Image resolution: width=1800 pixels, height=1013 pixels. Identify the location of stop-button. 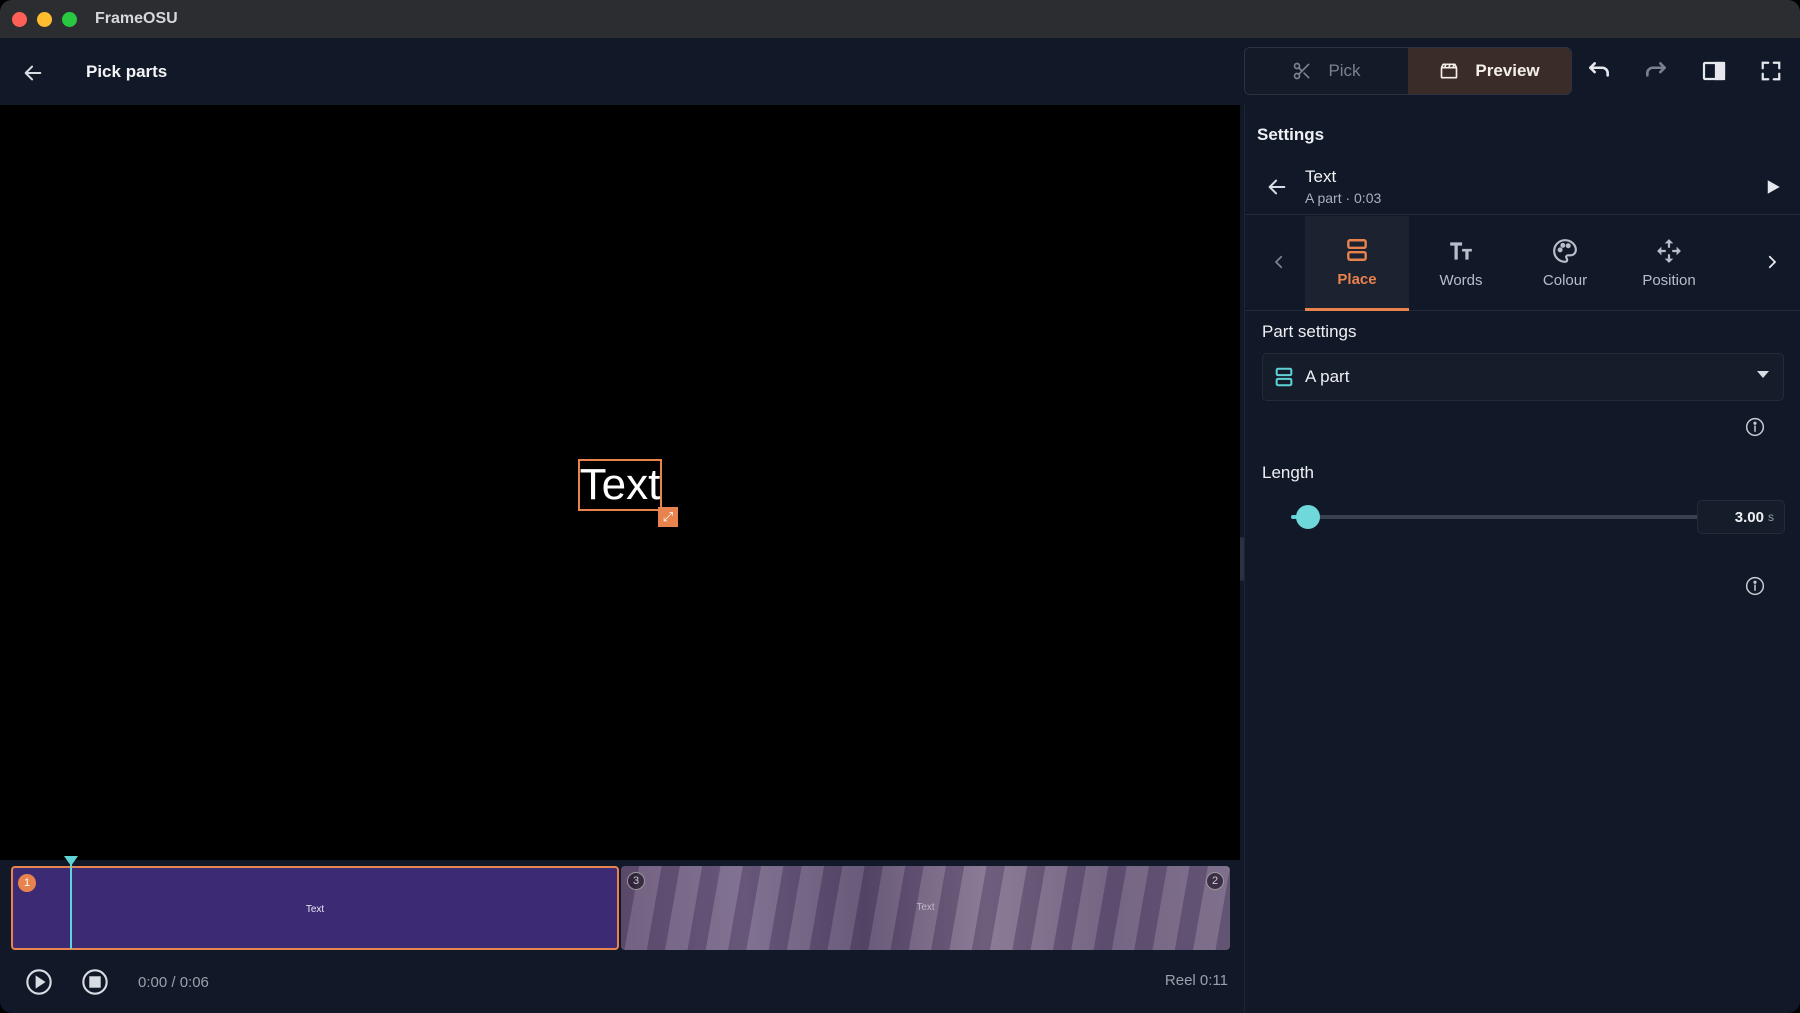
(95, 982).